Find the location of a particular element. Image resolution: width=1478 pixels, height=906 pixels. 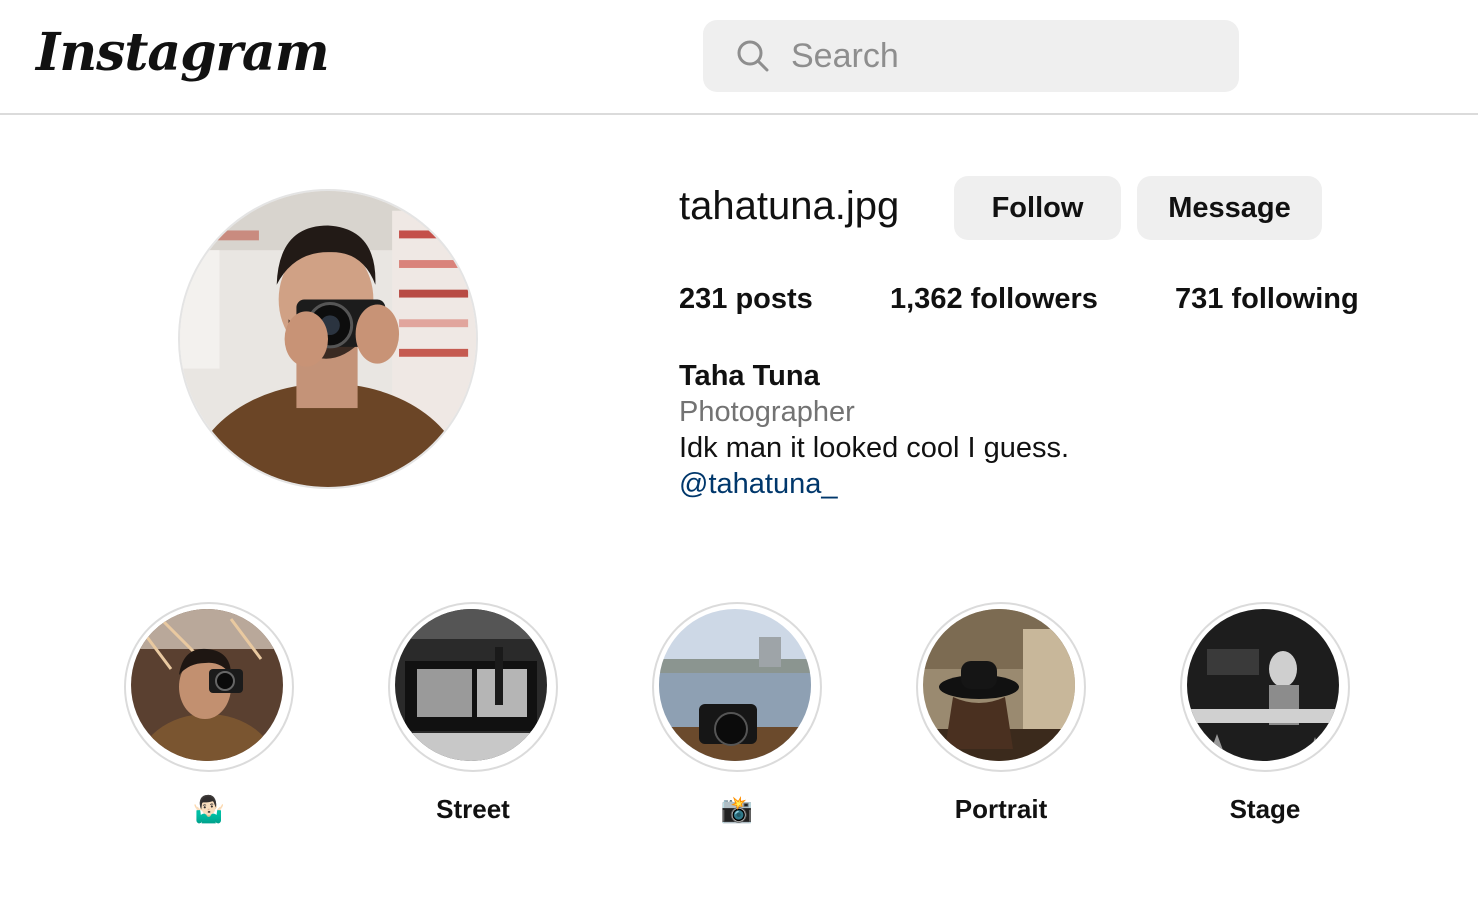

story-highlight: 📸 is located at coordinates (737, 722).